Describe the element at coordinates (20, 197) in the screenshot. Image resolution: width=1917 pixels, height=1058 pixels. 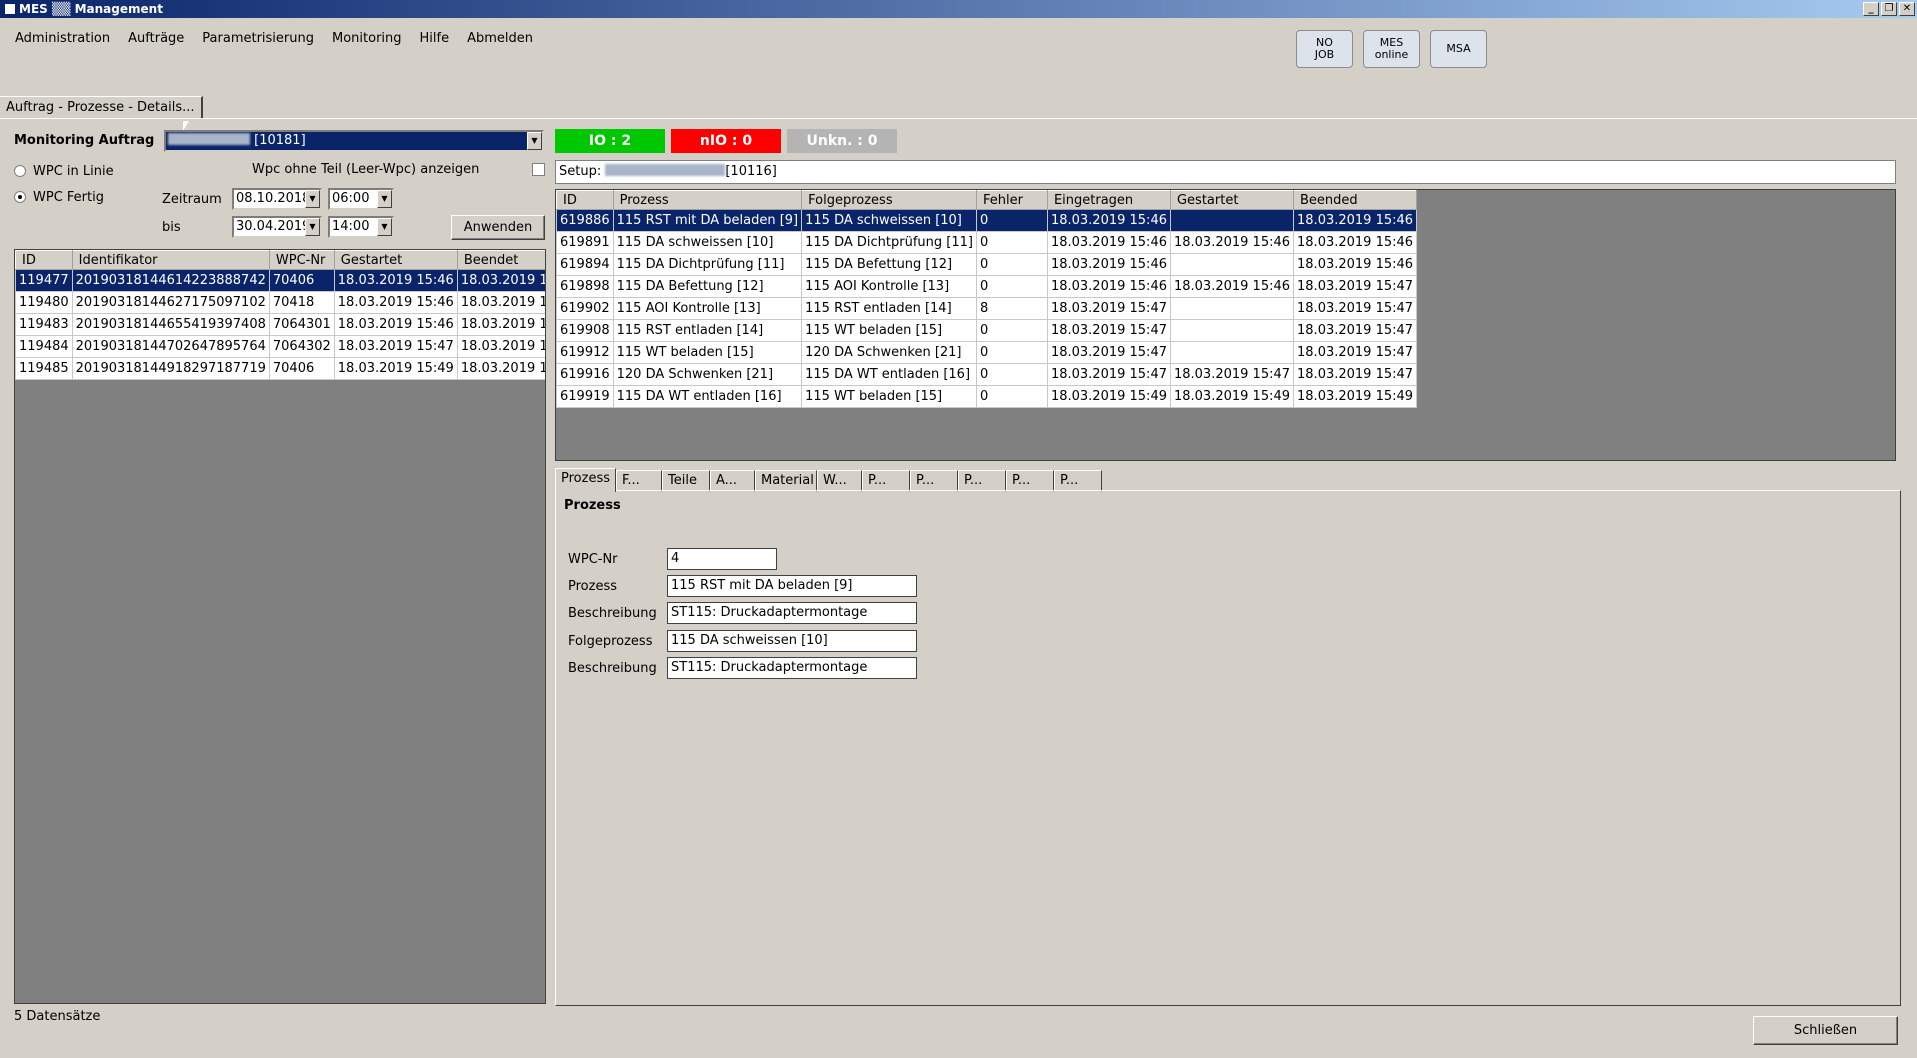
I see `radio-wpc-fertig` at that location.